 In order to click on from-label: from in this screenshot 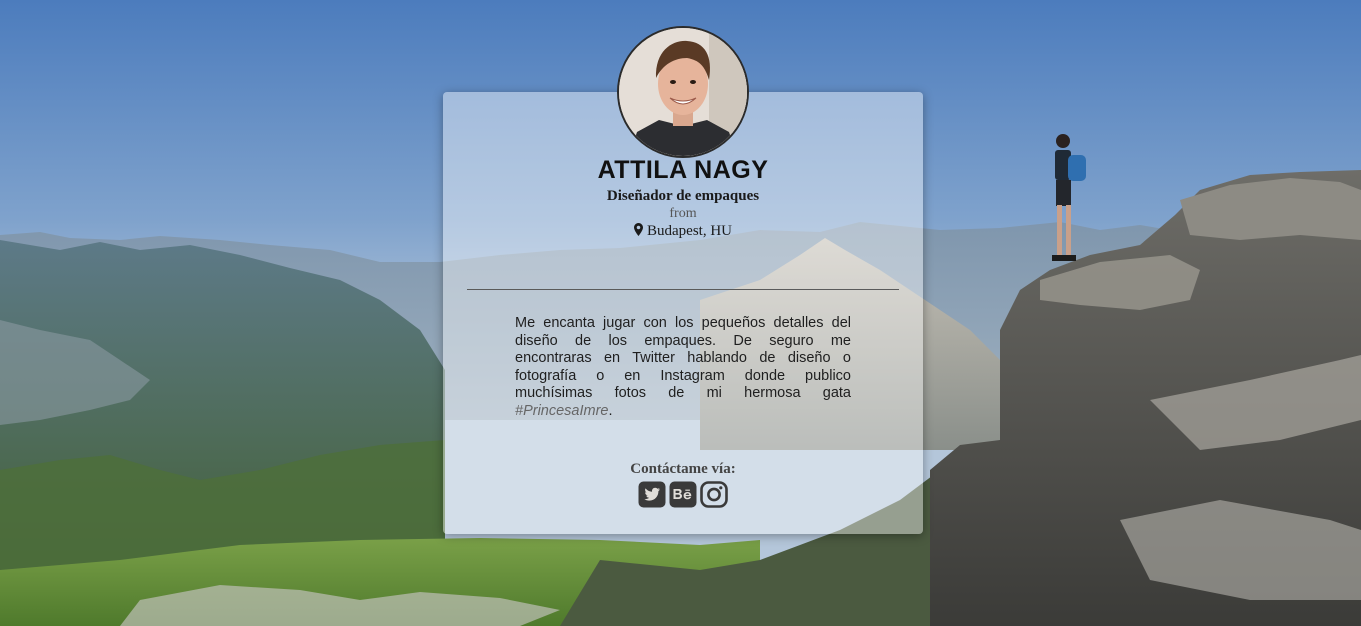, I will do `click(683, 213)`.